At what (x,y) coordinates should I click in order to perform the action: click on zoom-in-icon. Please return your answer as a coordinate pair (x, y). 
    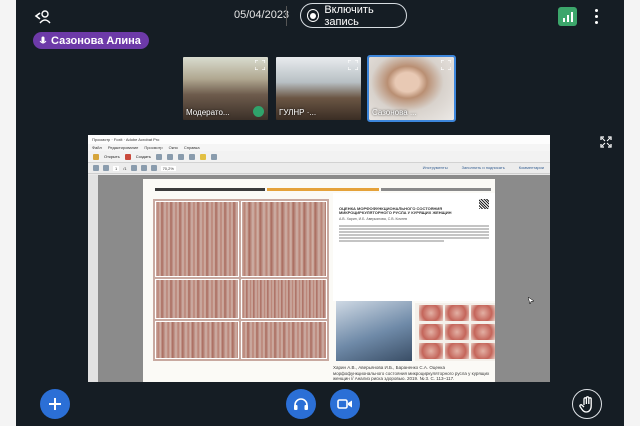
    Looking at the image, I should click on (153, 168).